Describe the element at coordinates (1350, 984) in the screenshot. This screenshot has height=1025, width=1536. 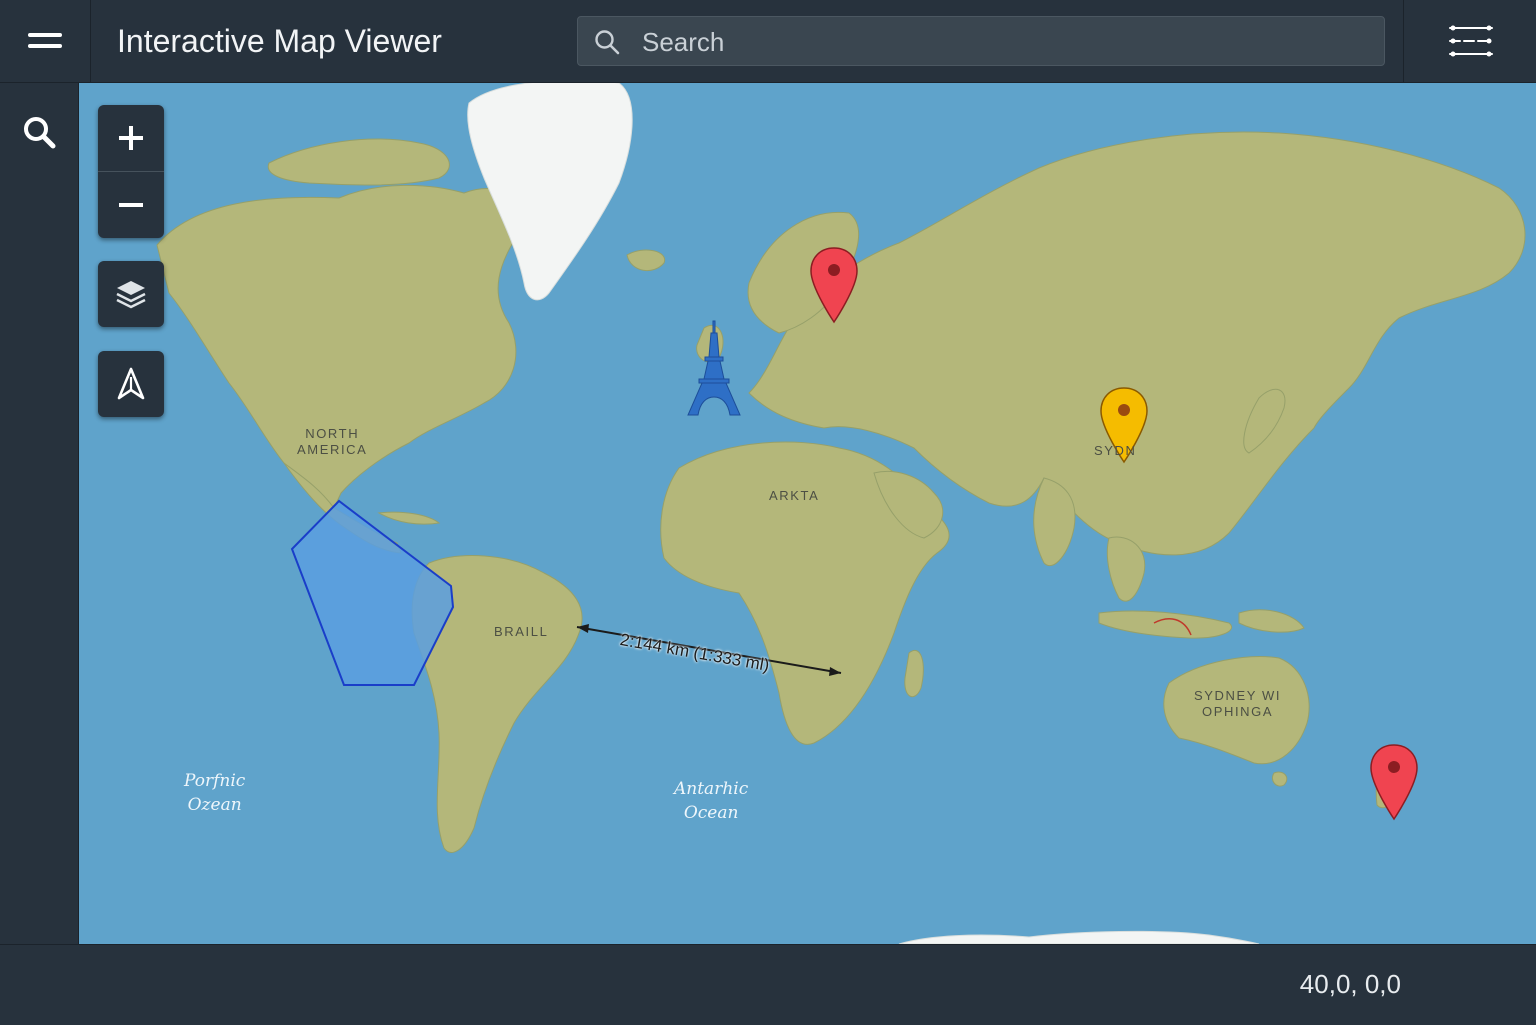
I see `coordinates-readout: 40,0, 0,0` at that location.